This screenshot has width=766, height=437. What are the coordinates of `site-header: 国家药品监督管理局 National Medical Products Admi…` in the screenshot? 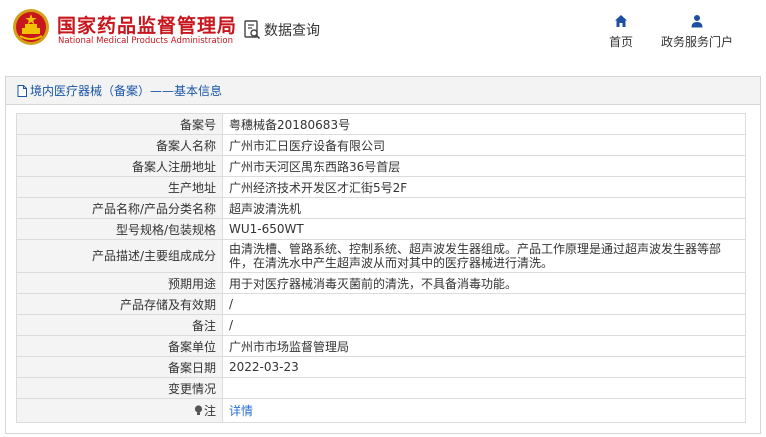 It's located at (383, 32).